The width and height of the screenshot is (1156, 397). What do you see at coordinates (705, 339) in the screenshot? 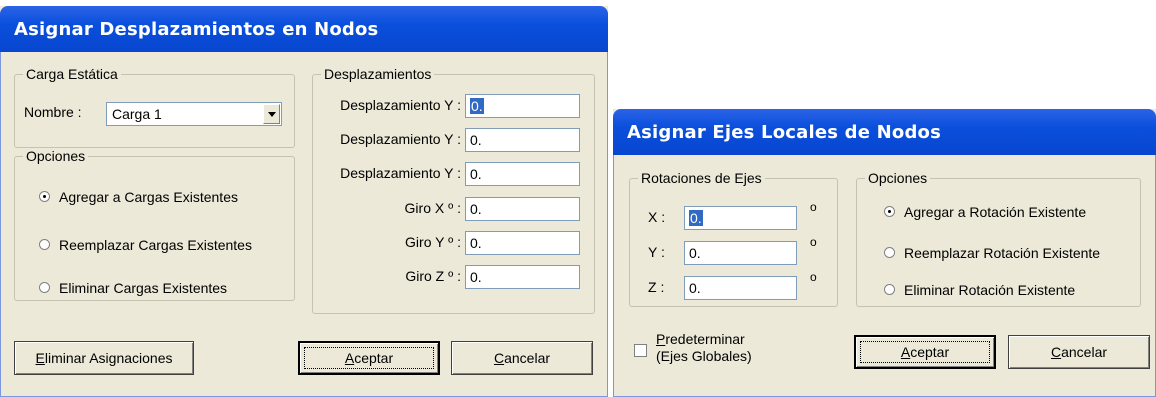
I see `checkbox-label: redeterminar` at bounding box center [705, 339].